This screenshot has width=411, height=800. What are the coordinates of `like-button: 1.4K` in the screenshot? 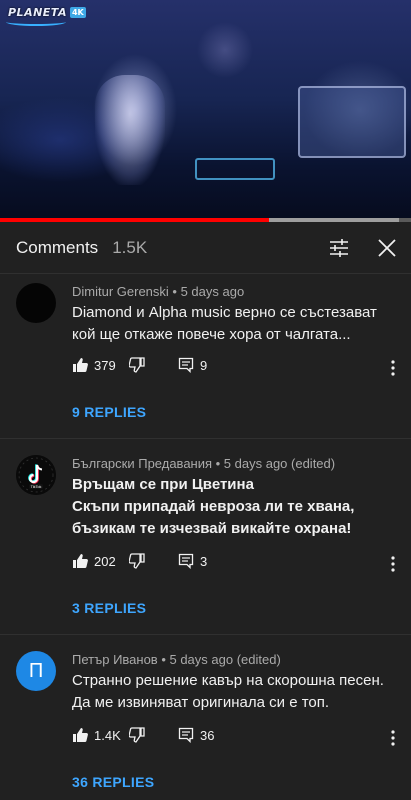 It's located at (96, 735).